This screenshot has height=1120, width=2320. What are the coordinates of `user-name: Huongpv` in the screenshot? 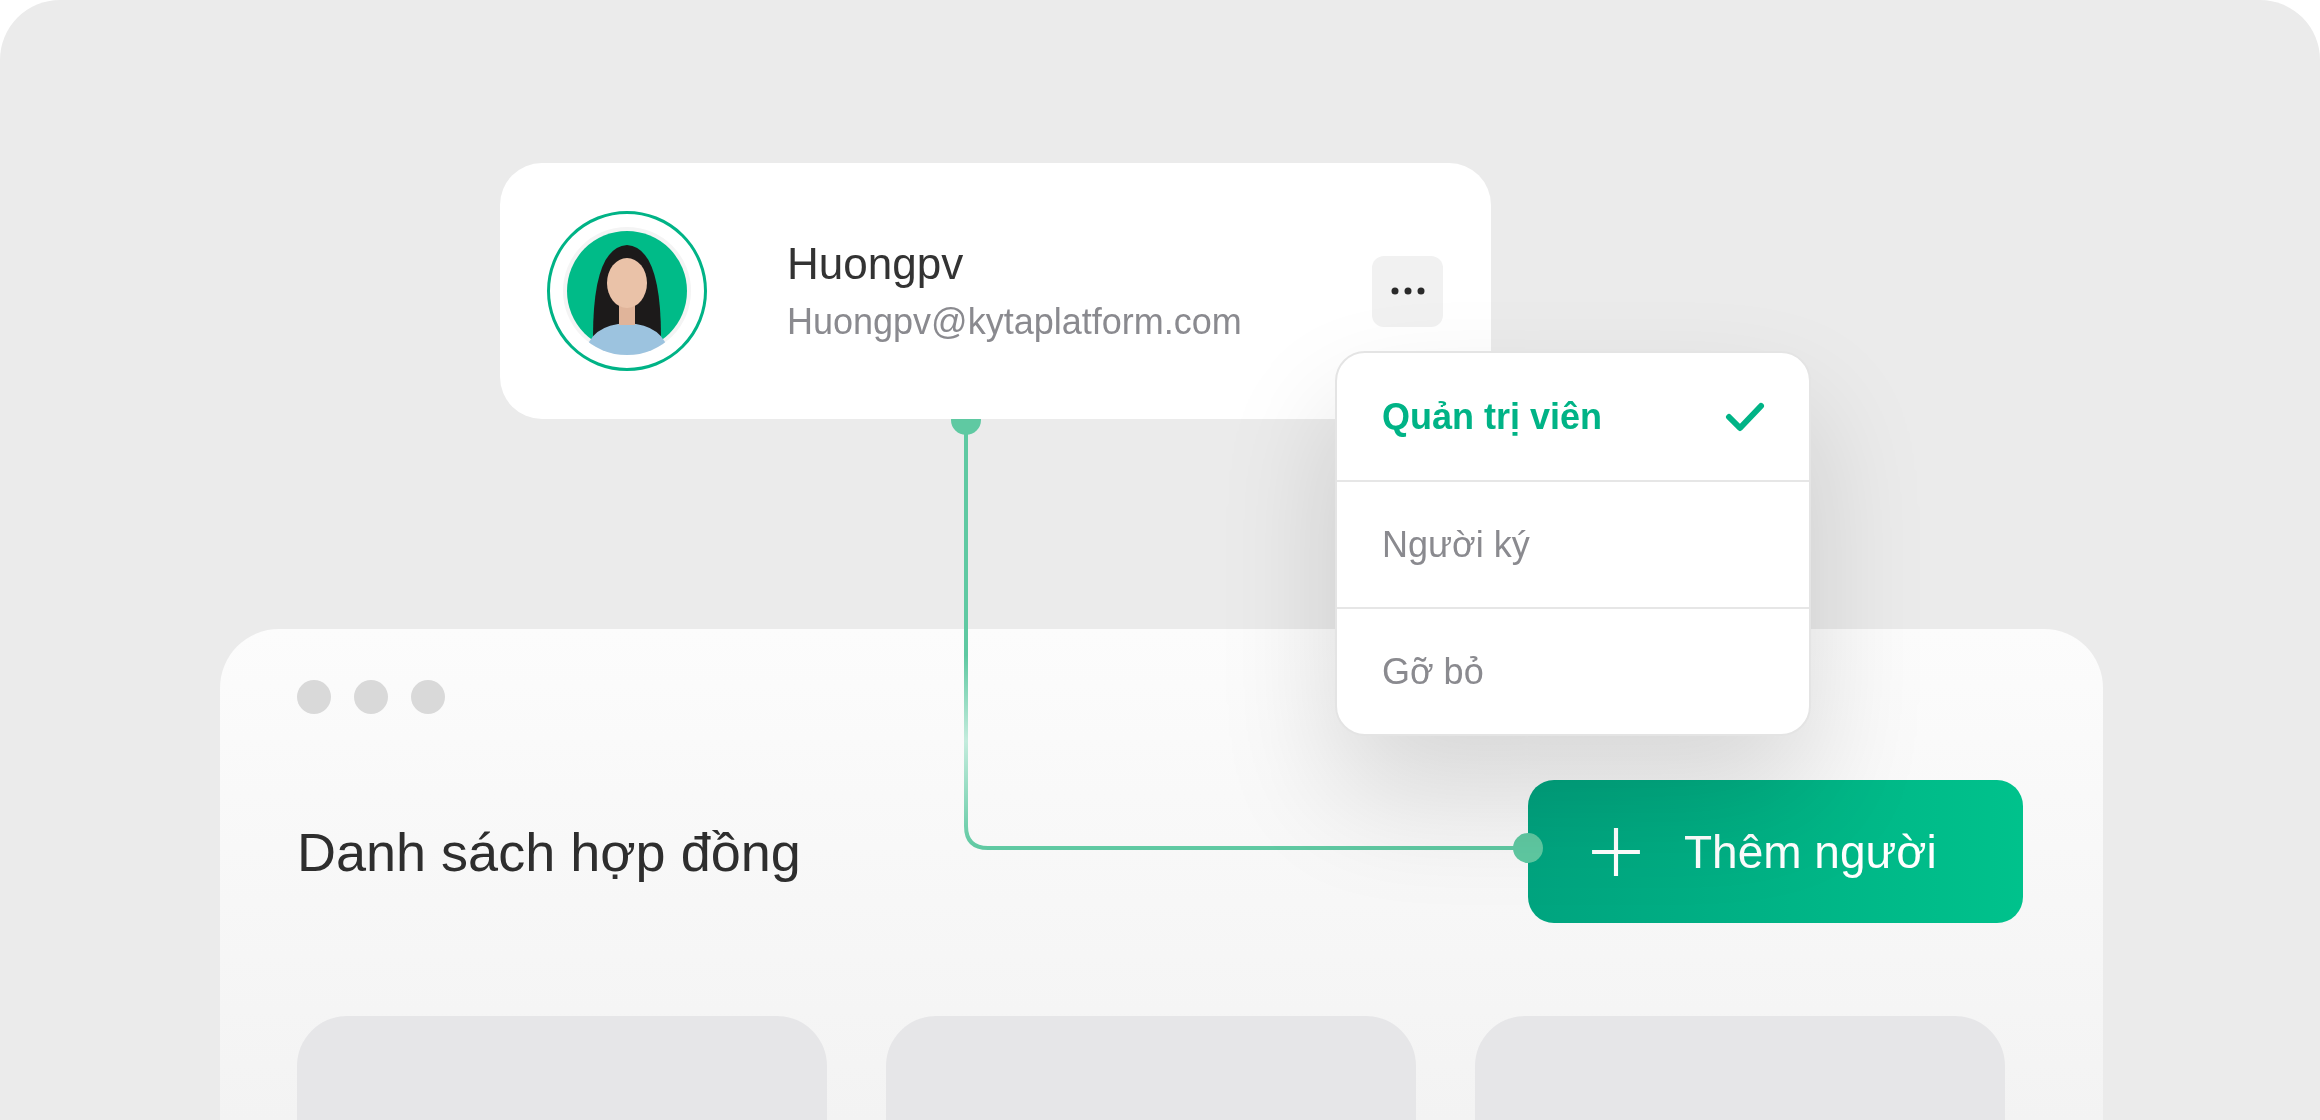 It's located at (876, 264).